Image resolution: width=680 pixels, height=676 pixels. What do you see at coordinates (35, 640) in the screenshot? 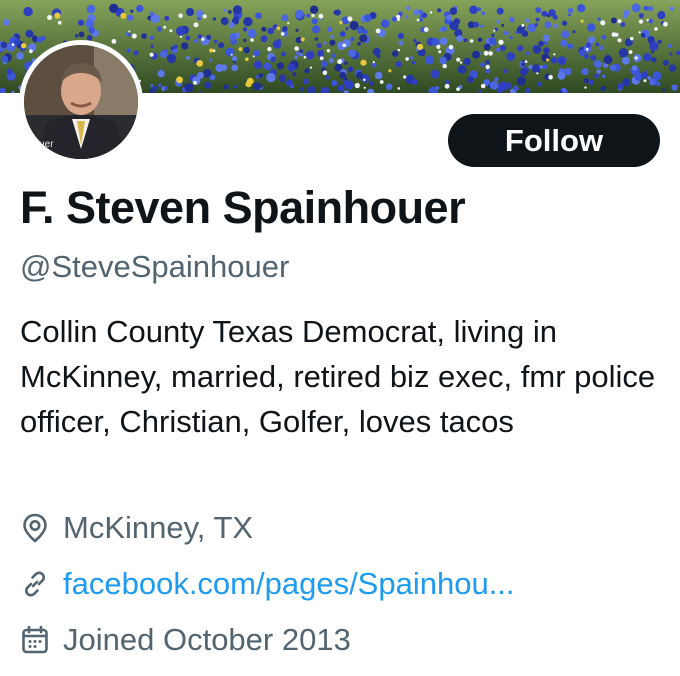
I see `calendar-icon` at bounding box center [35, 640].